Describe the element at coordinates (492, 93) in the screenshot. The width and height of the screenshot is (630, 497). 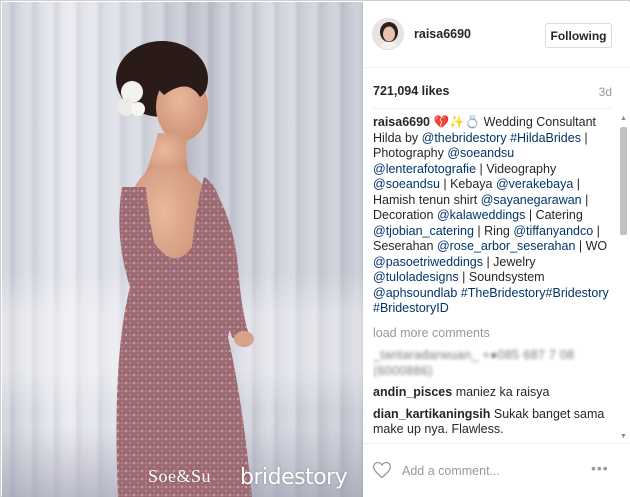
I see `likes-row: 721,094 likes 3d` at that location.